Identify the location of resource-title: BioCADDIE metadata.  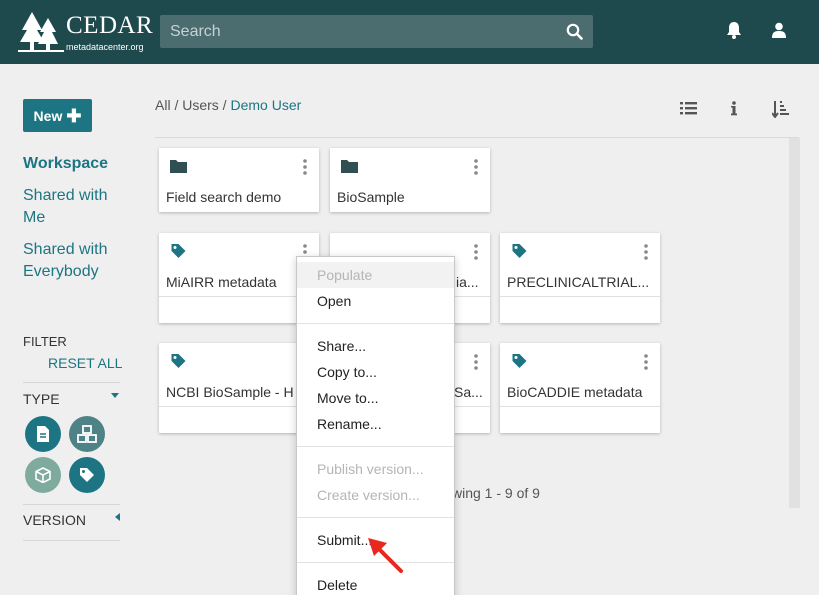
(575, 392).